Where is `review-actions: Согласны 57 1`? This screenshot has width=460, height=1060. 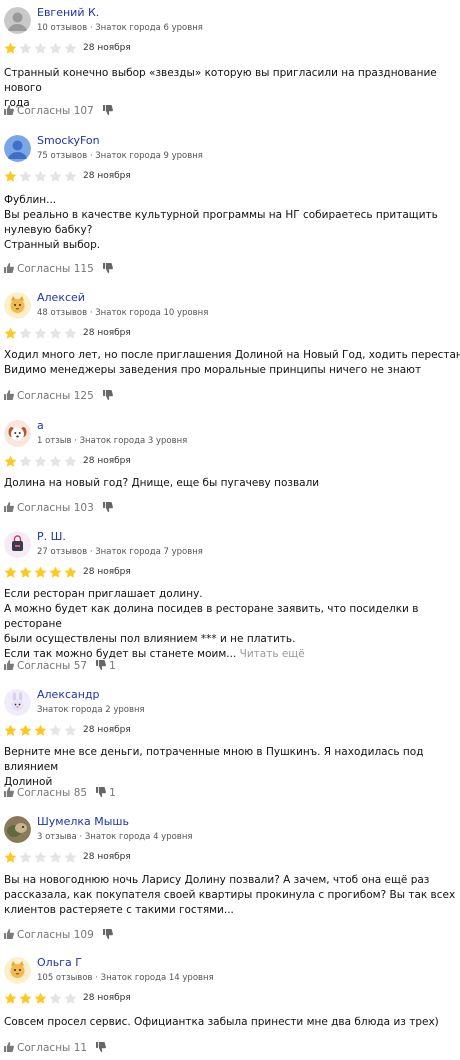 review-actions: Согласны 57 1 is located at coordinates (60, 663).